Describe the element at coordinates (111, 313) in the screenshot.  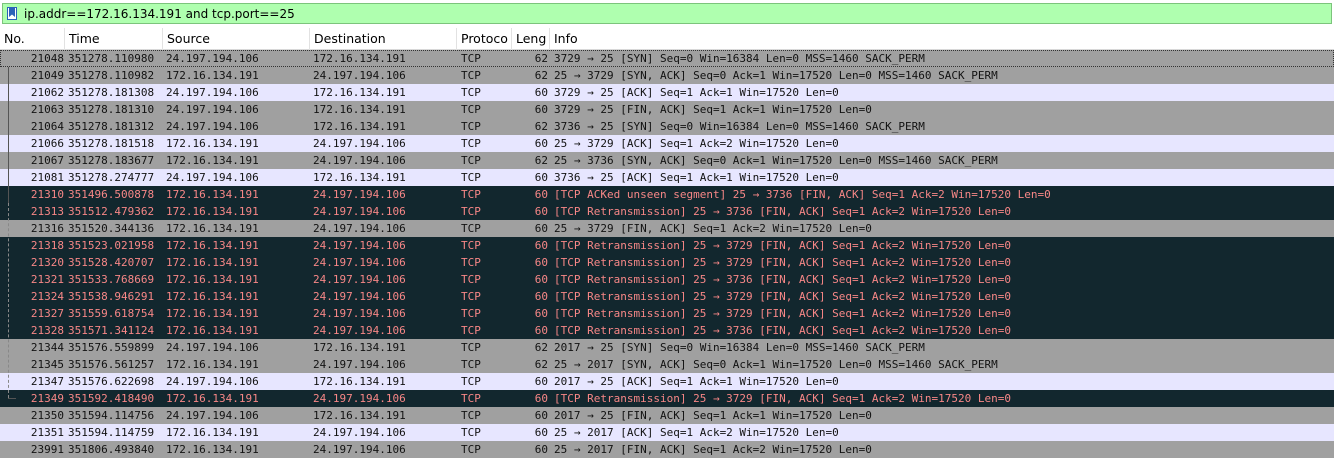
I see `packet-time: 351559.618754` at that location.